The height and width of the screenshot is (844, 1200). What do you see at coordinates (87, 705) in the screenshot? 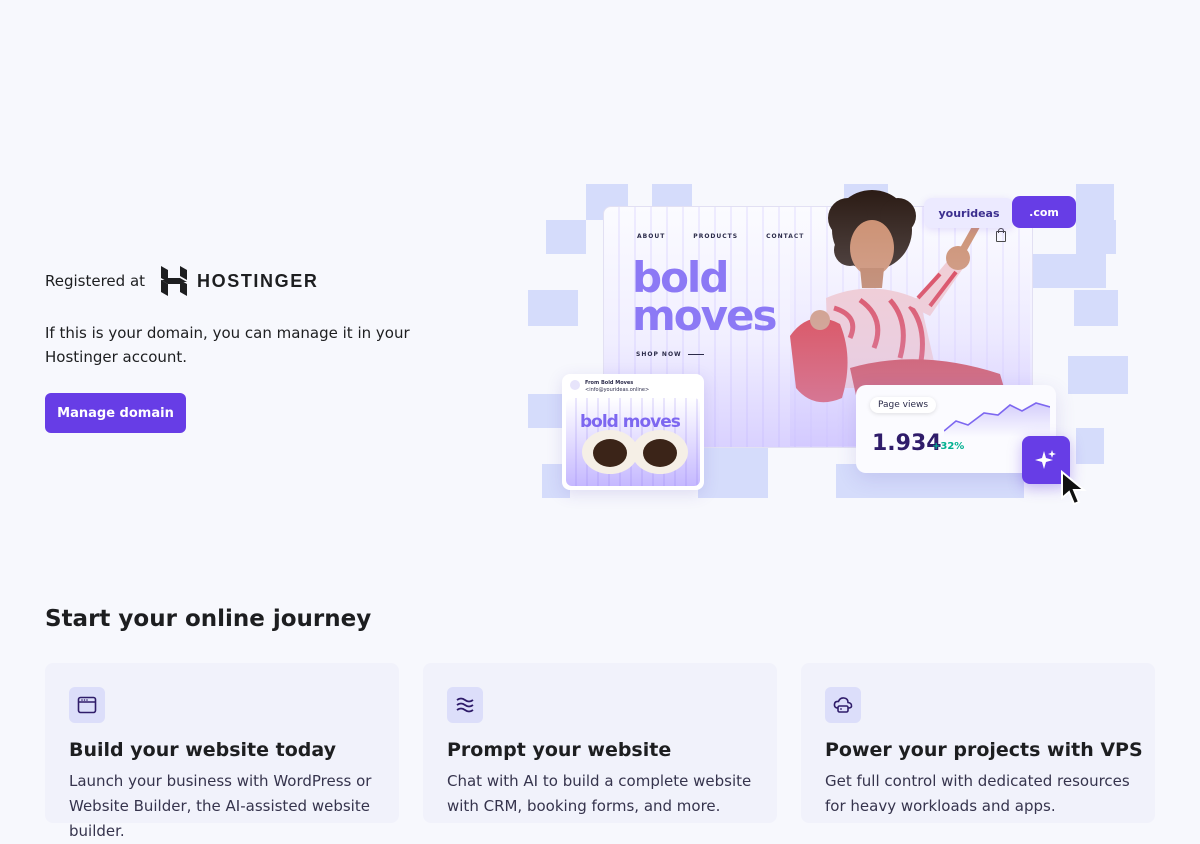
I see `browser-window-icon` at bounding box center [87, 705].